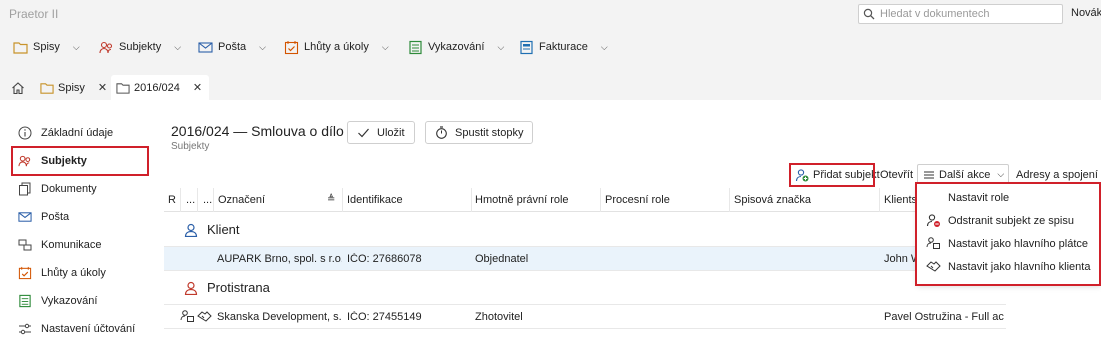  What do you see at coordinates (64, 161) in the screenshot?
I see `sidebar-item-label: Subjekty` at bounding box center [64, 161].